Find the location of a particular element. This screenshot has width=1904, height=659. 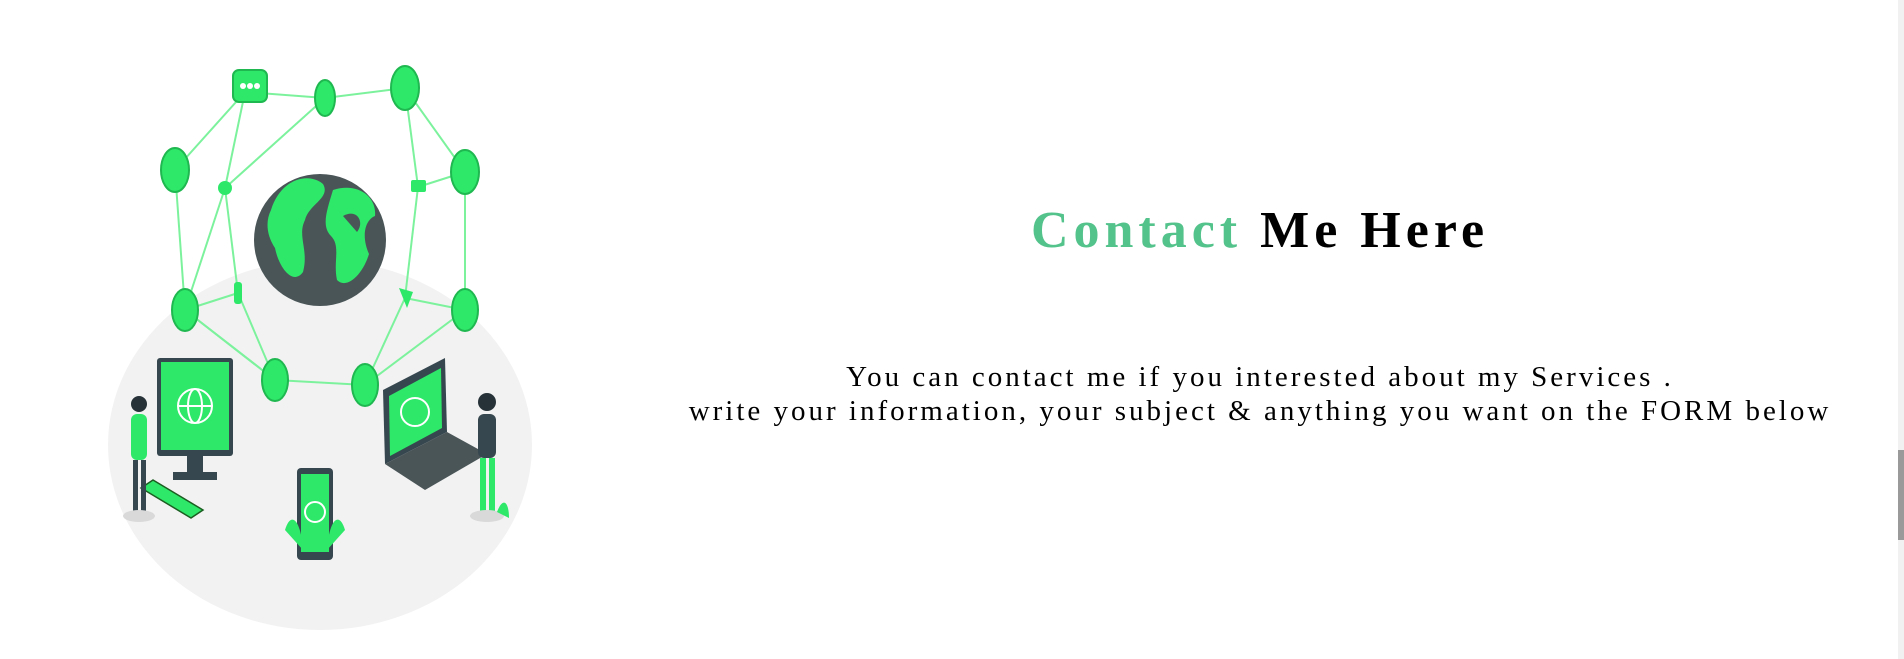

heading-rest-text: Me Here is located at coordinates (1375, 230).